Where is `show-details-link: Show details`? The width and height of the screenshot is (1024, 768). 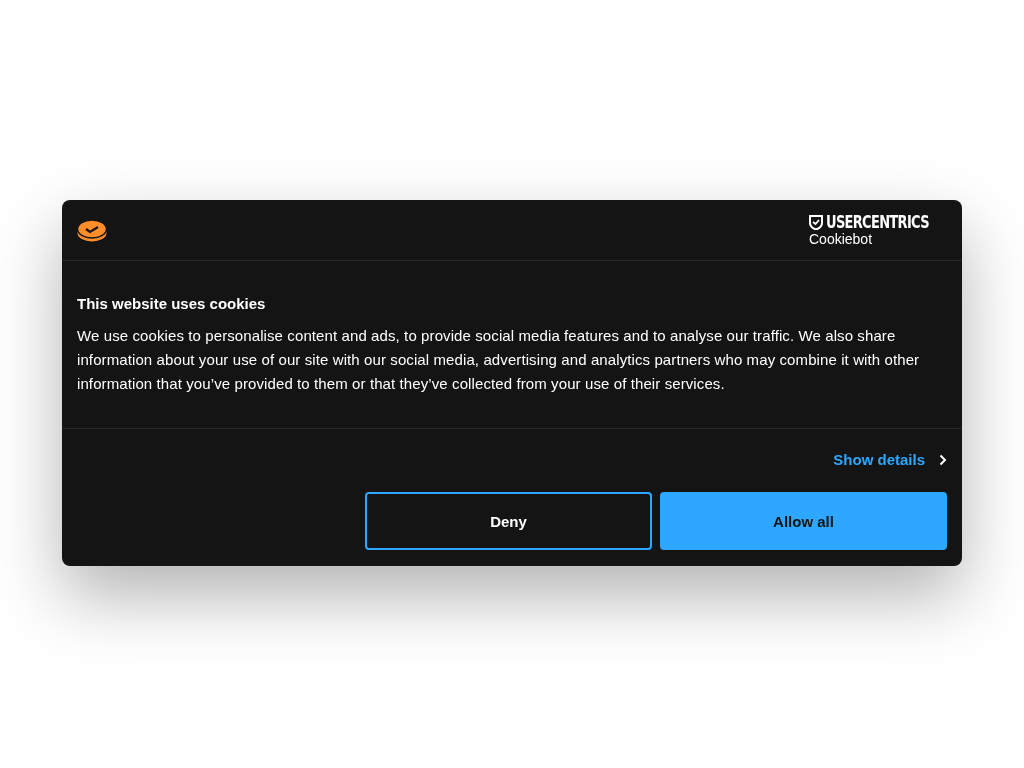
show-details-link: Show details is located at coordinates (890, 459).